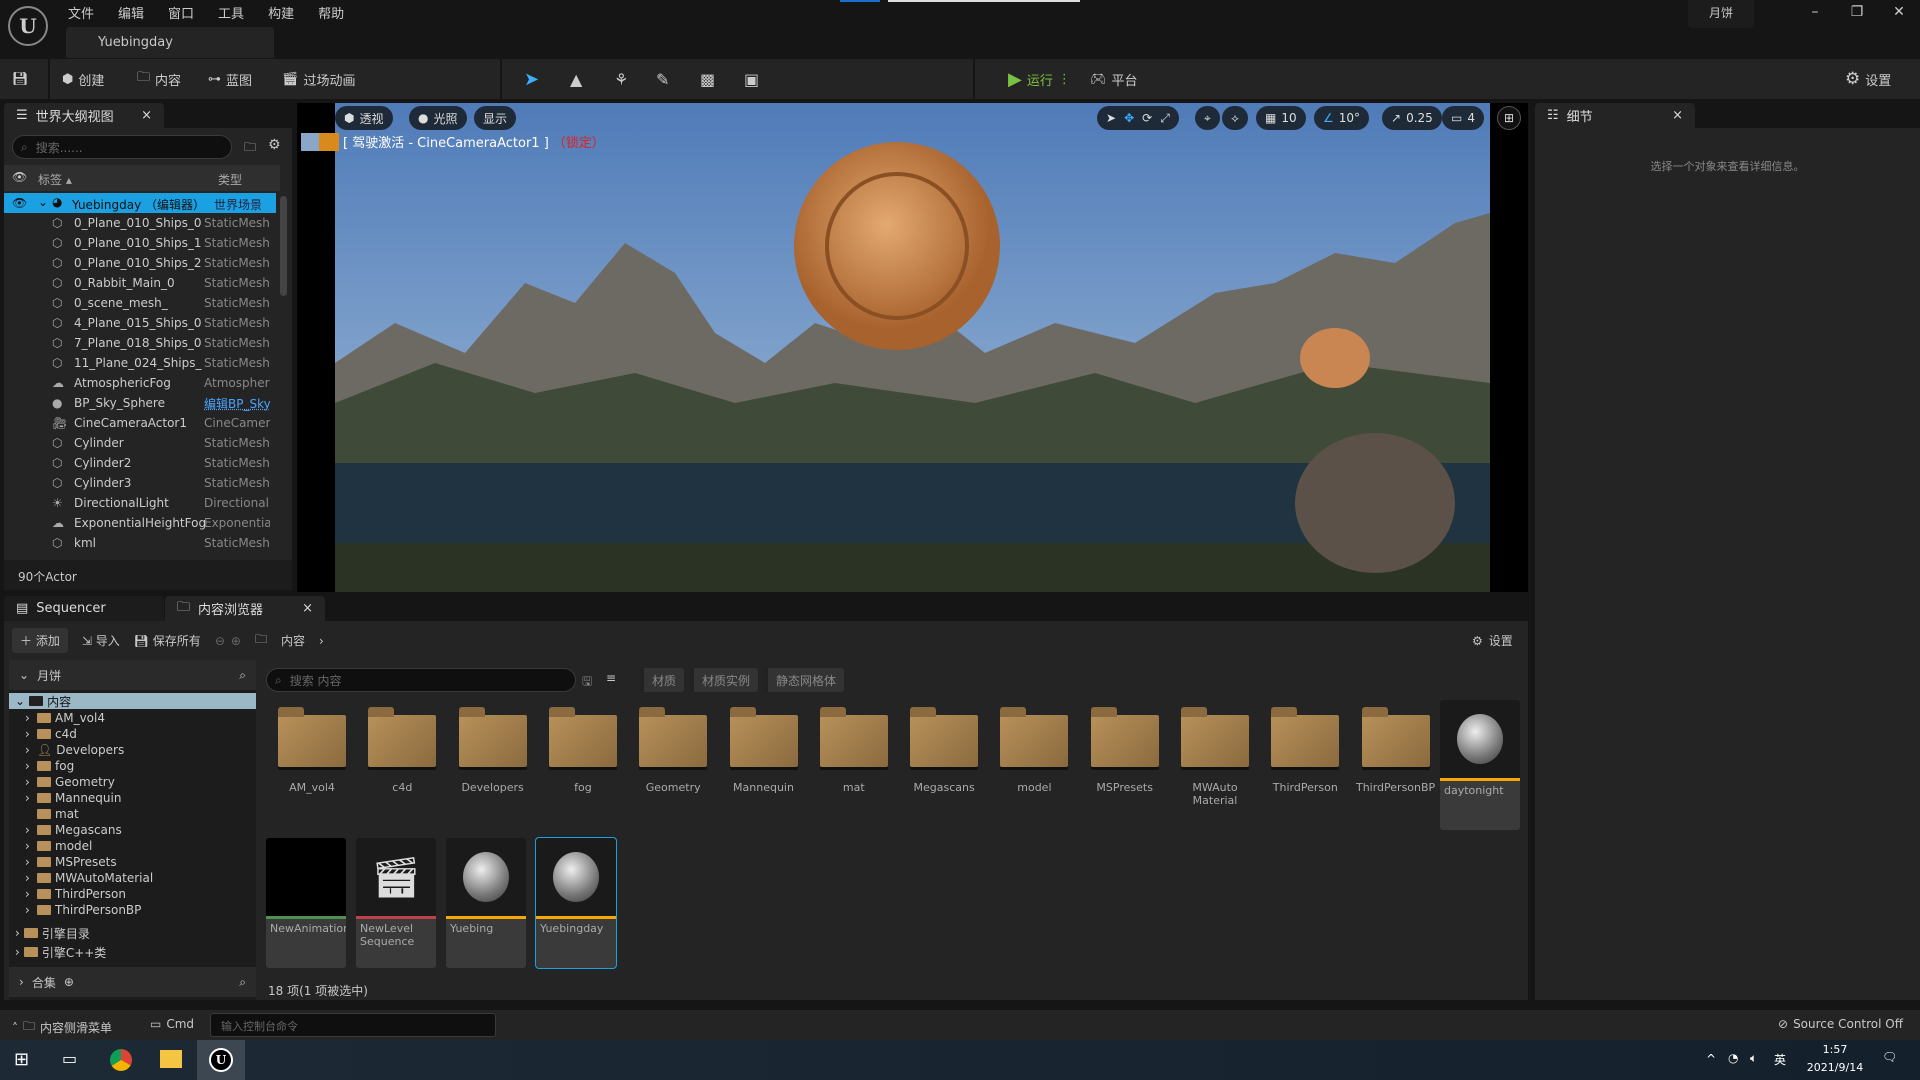  Describe the element at coordinates (28, 26) in the screenshot. I see `unreal-logo-icon: U` at that location.